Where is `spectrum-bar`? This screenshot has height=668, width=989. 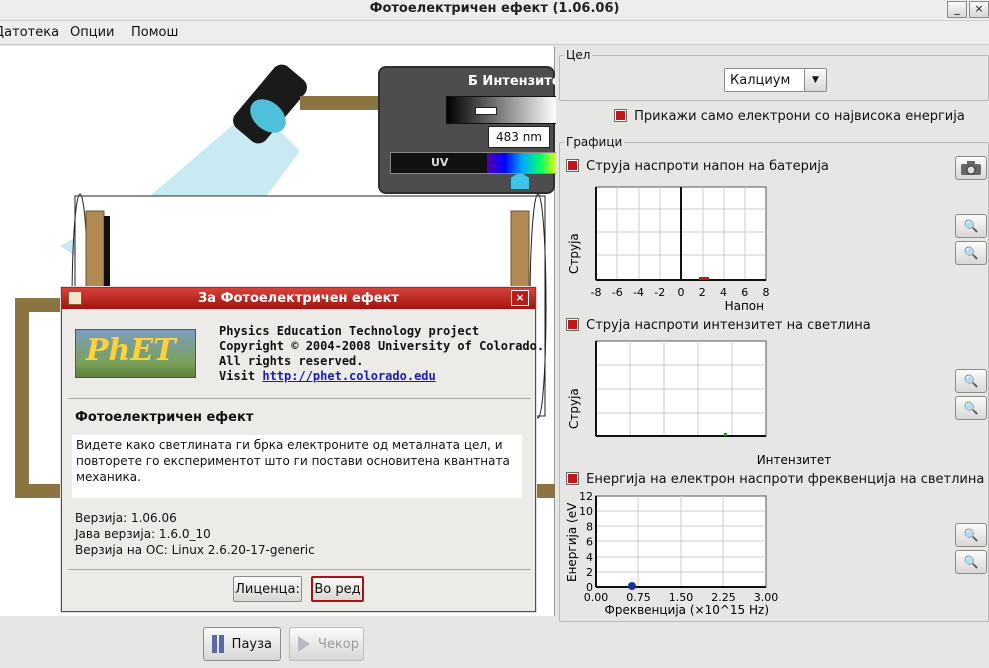 spectrum-bar is located at coordinates (522, 163).